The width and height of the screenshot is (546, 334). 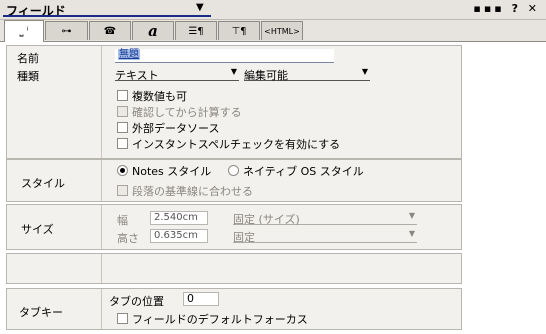 What do you see at coordinates (176, 217) in the screenshot?
I see `width-value: 2.540cm` at bounding box center [176, 217].